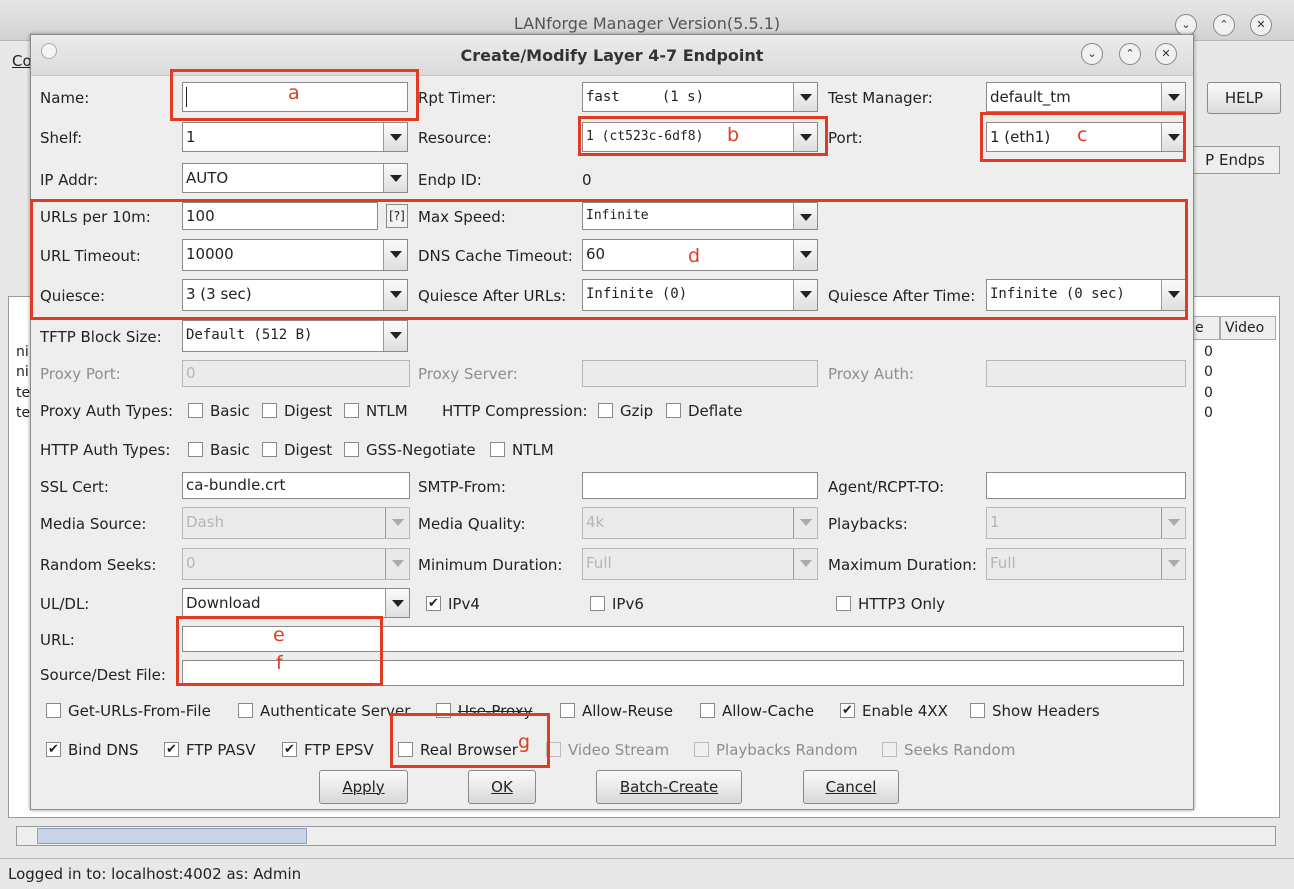 This screenshot has height=889, width=1294. What do you see at coordinates (289, 749) in the screenshot?
I see `ftp-epsv-checkbox: ✔` at bounding box center [289, 749].